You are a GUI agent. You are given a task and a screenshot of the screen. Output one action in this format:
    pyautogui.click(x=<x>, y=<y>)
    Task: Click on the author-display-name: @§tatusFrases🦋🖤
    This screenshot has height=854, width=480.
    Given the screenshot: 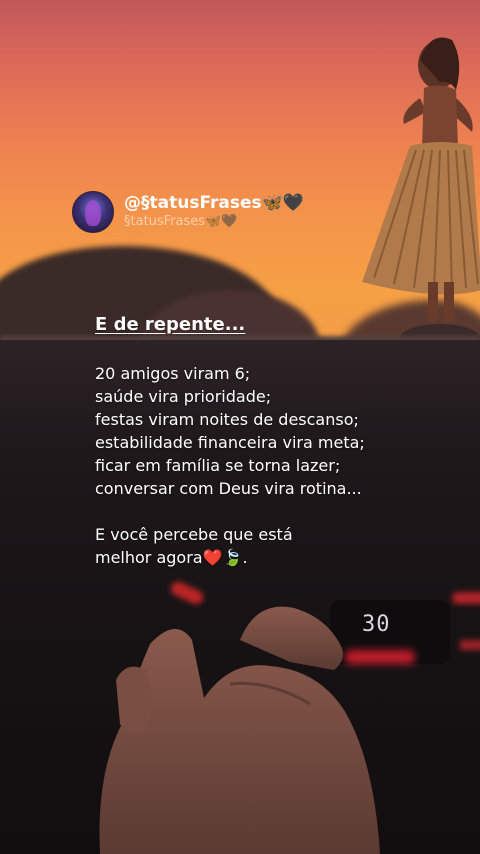 What is the action you would take?
    pyautogui.click(x=214, y=203)
    